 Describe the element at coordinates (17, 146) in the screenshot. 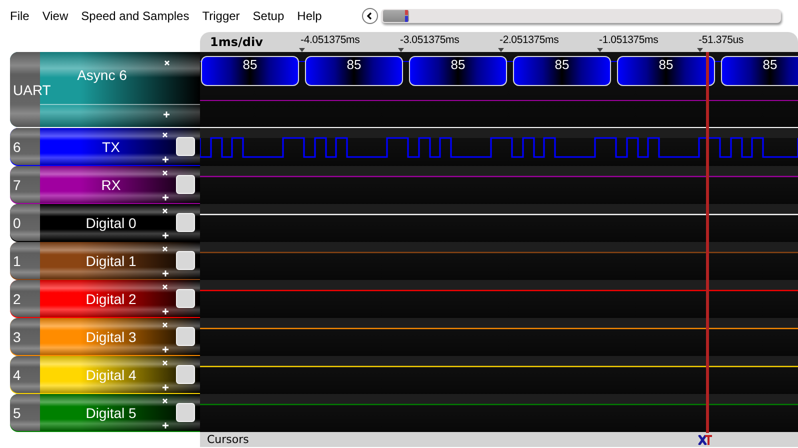

I see `channel-number: 6` at that location.